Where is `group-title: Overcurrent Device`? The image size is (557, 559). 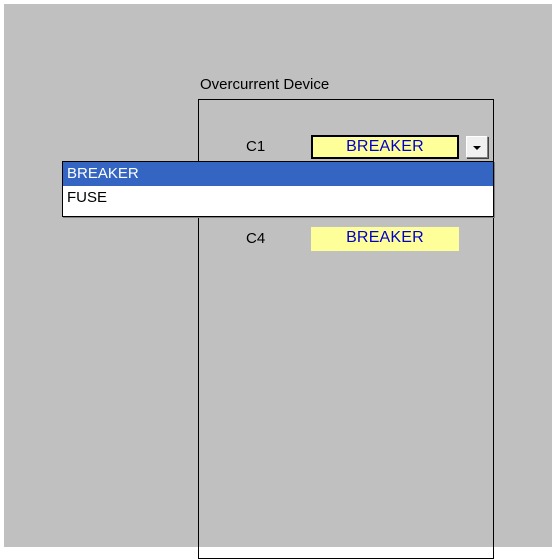 group-title: Overcurrent Device is located at coordinates (267, 85).